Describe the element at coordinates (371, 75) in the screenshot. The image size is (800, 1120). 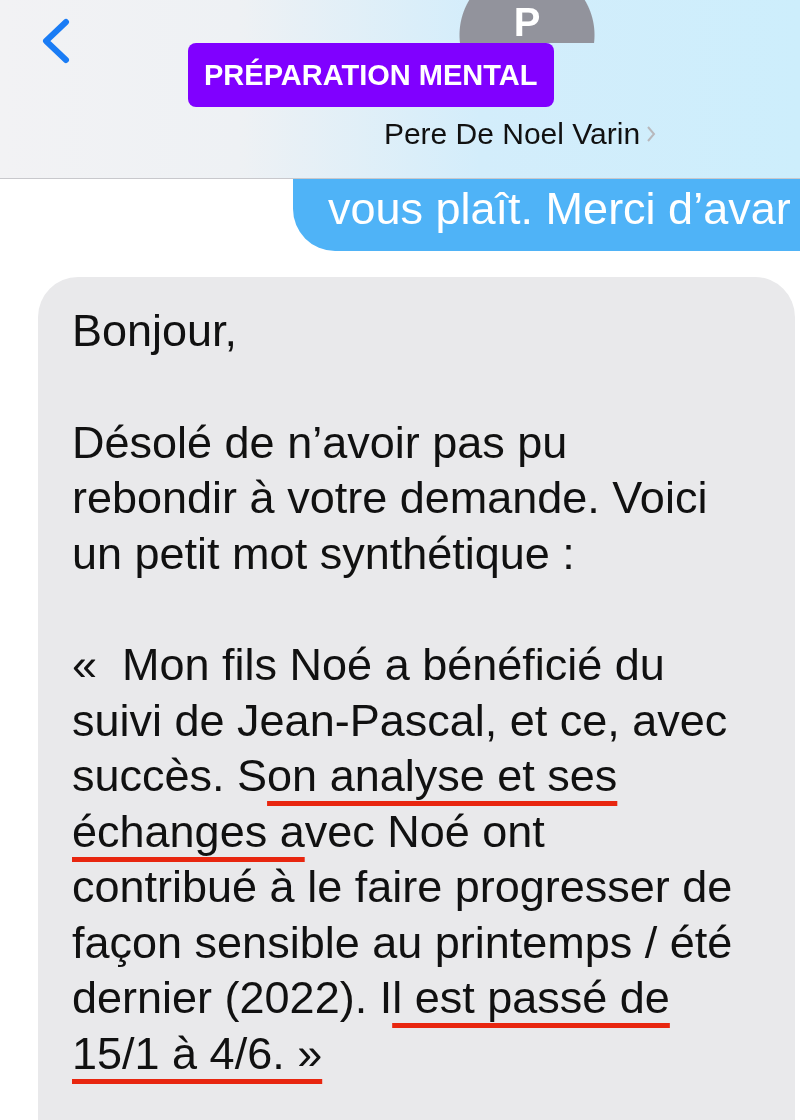
I see `title-badge: PRÉPARATION MENTAL` at that location.